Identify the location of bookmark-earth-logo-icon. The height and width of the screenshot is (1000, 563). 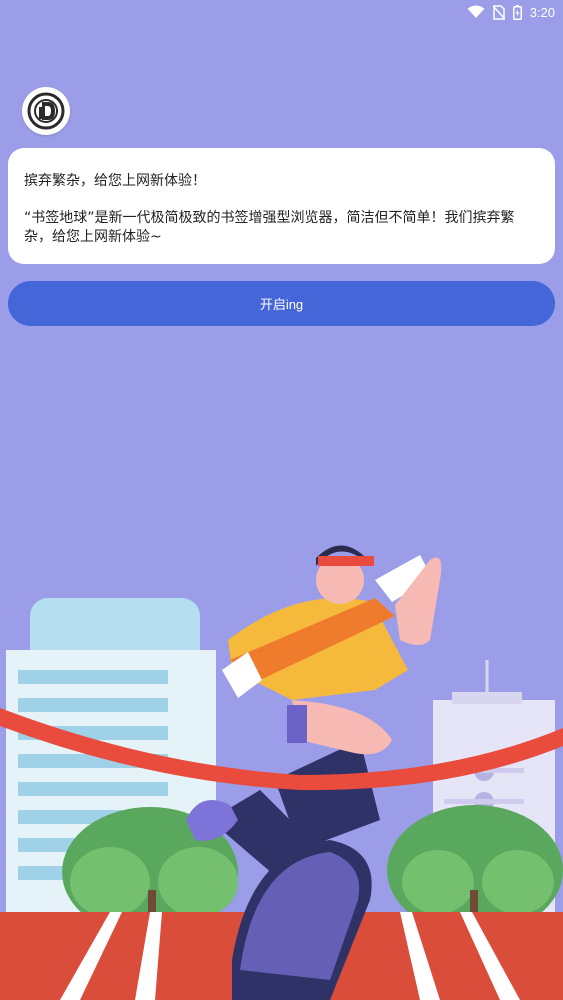
(46, 111).